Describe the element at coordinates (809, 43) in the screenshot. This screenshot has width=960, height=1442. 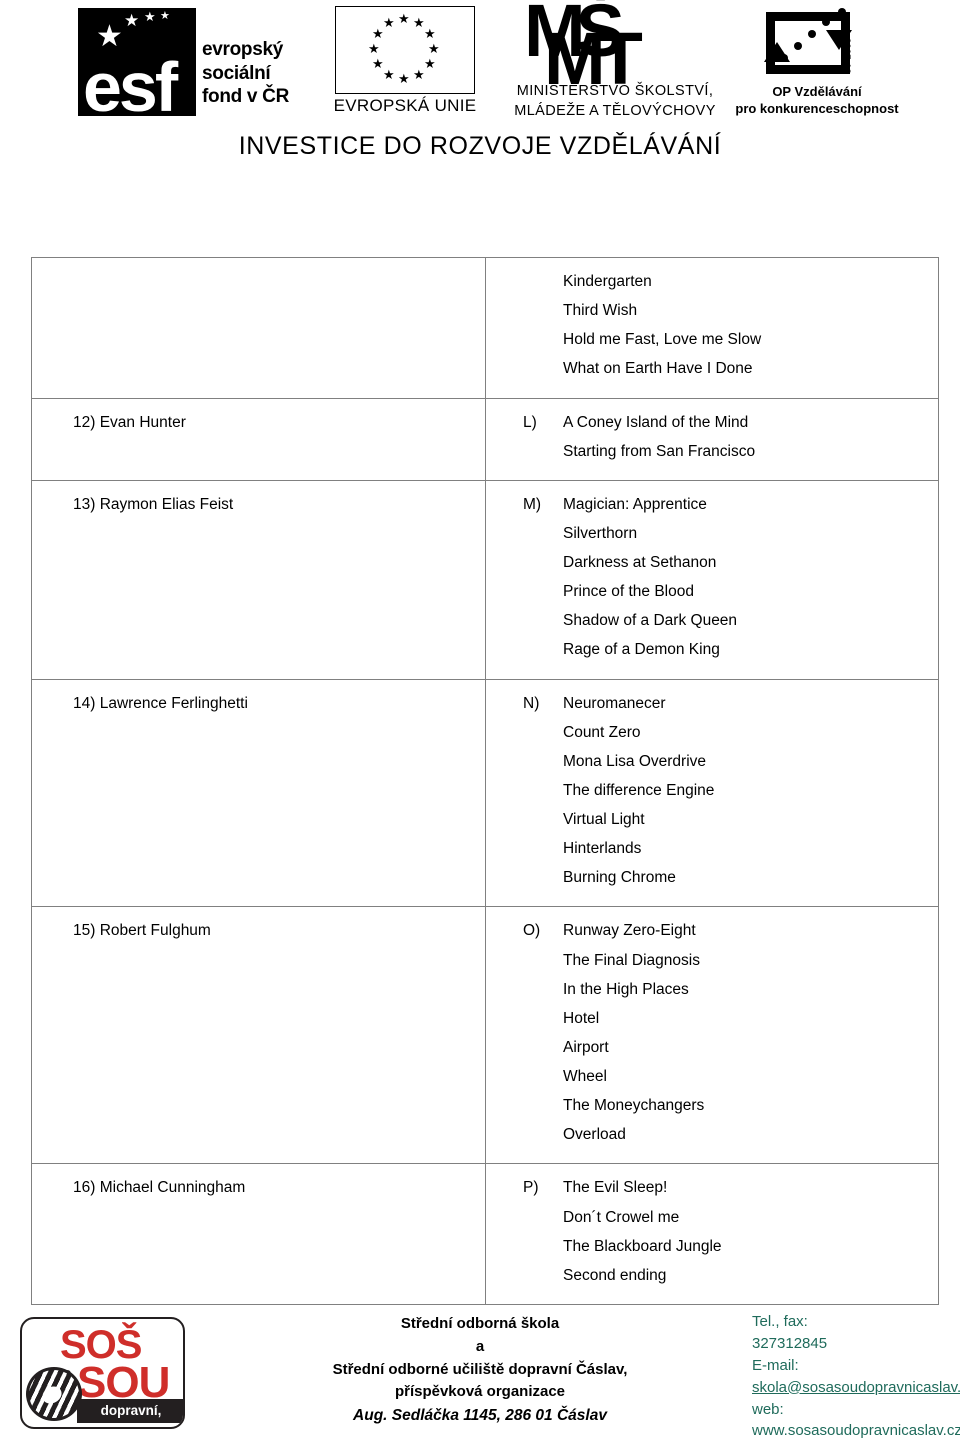
I see `op-logo-mark: 2007-13` at that location.